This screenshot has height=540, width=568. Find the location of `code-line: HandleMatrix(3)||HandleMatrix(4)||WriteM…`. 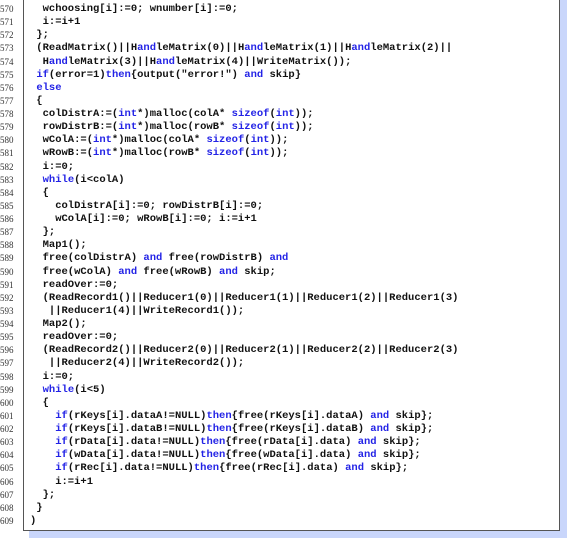

code-line: HandleMatrix(3)||HandleMatrix(4)||WriteM… is located at coordinates (191, 61).